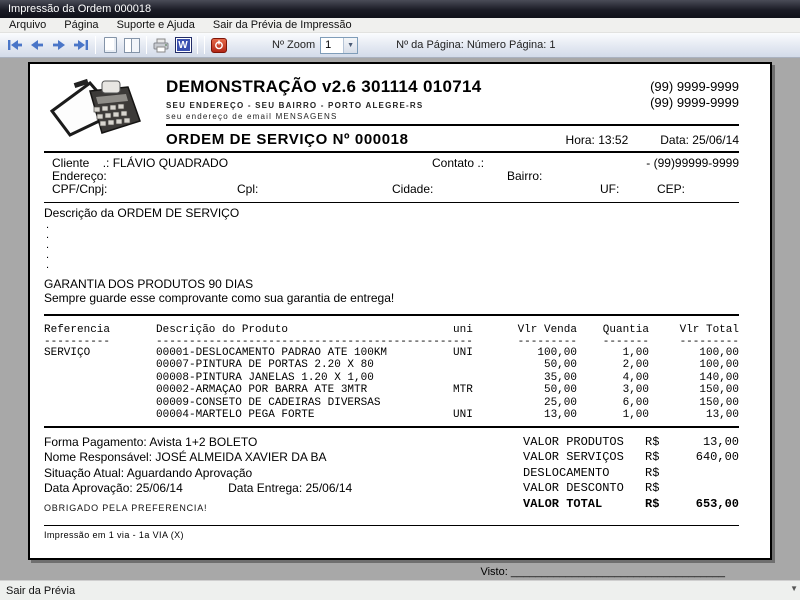  I want to click on district-label: Bairro:, so click(525, 176).